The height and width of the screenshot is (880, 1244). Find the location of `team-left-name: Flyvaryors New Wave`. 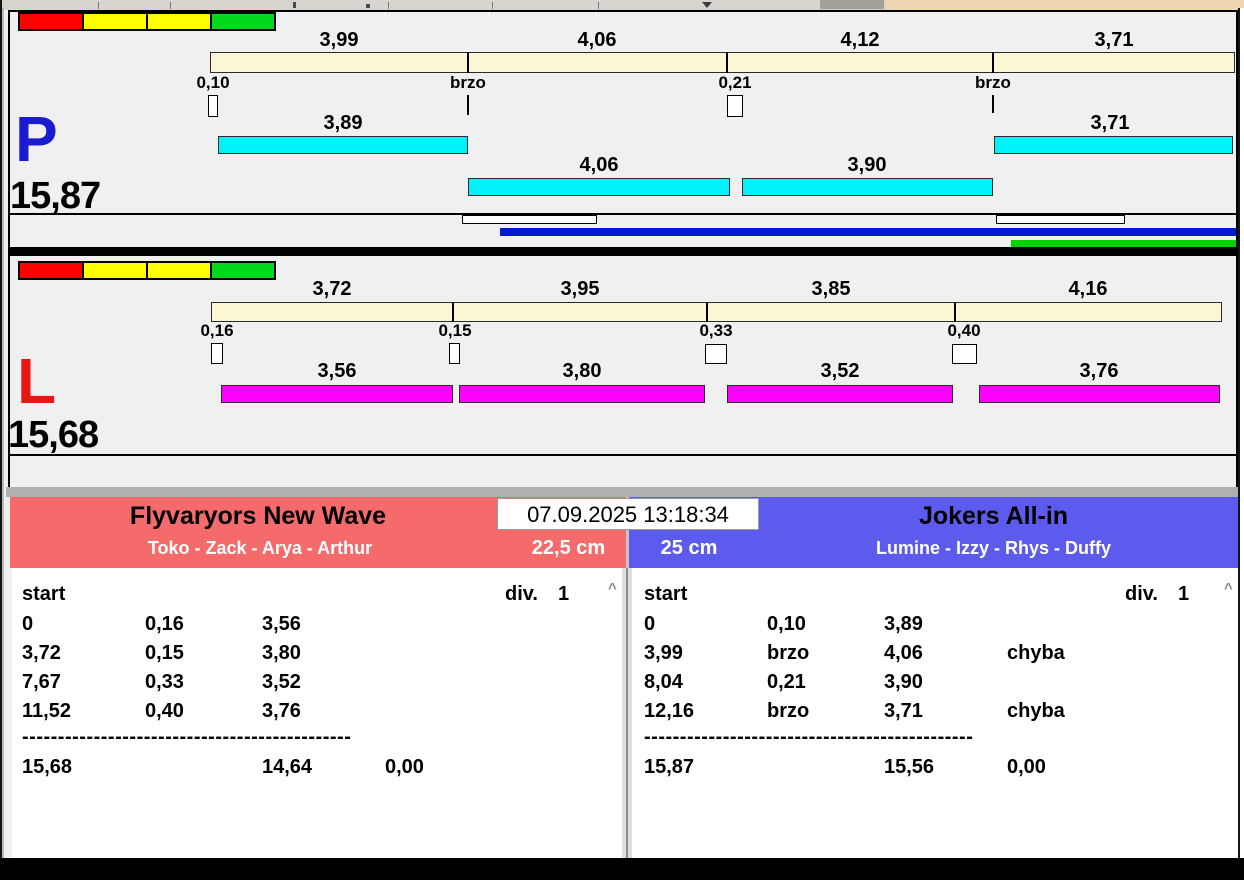

team-left-name: Flyvaryors New Wave is located at coordinates (258, 516).